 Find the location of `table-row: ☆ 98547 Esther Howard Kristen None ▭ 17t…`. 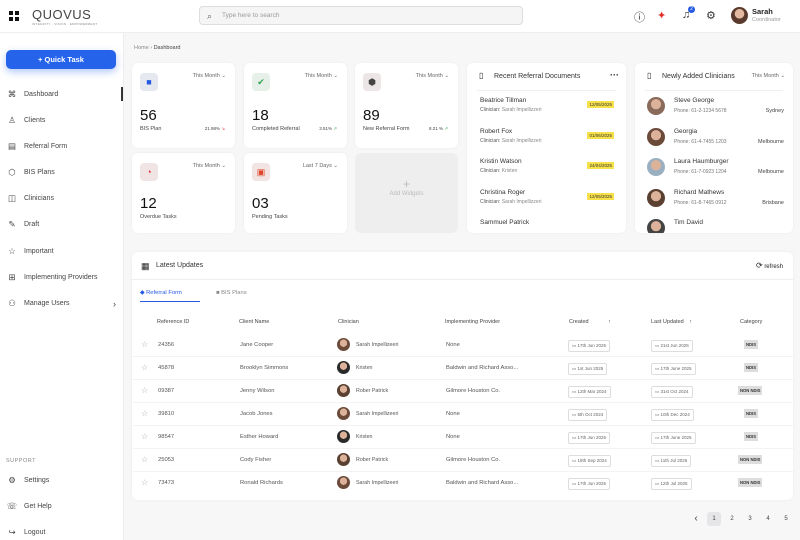

table-row: ☆ 98547 Esther Howard Kristen None ▭ 17t… is located at coordinates (463, 437).